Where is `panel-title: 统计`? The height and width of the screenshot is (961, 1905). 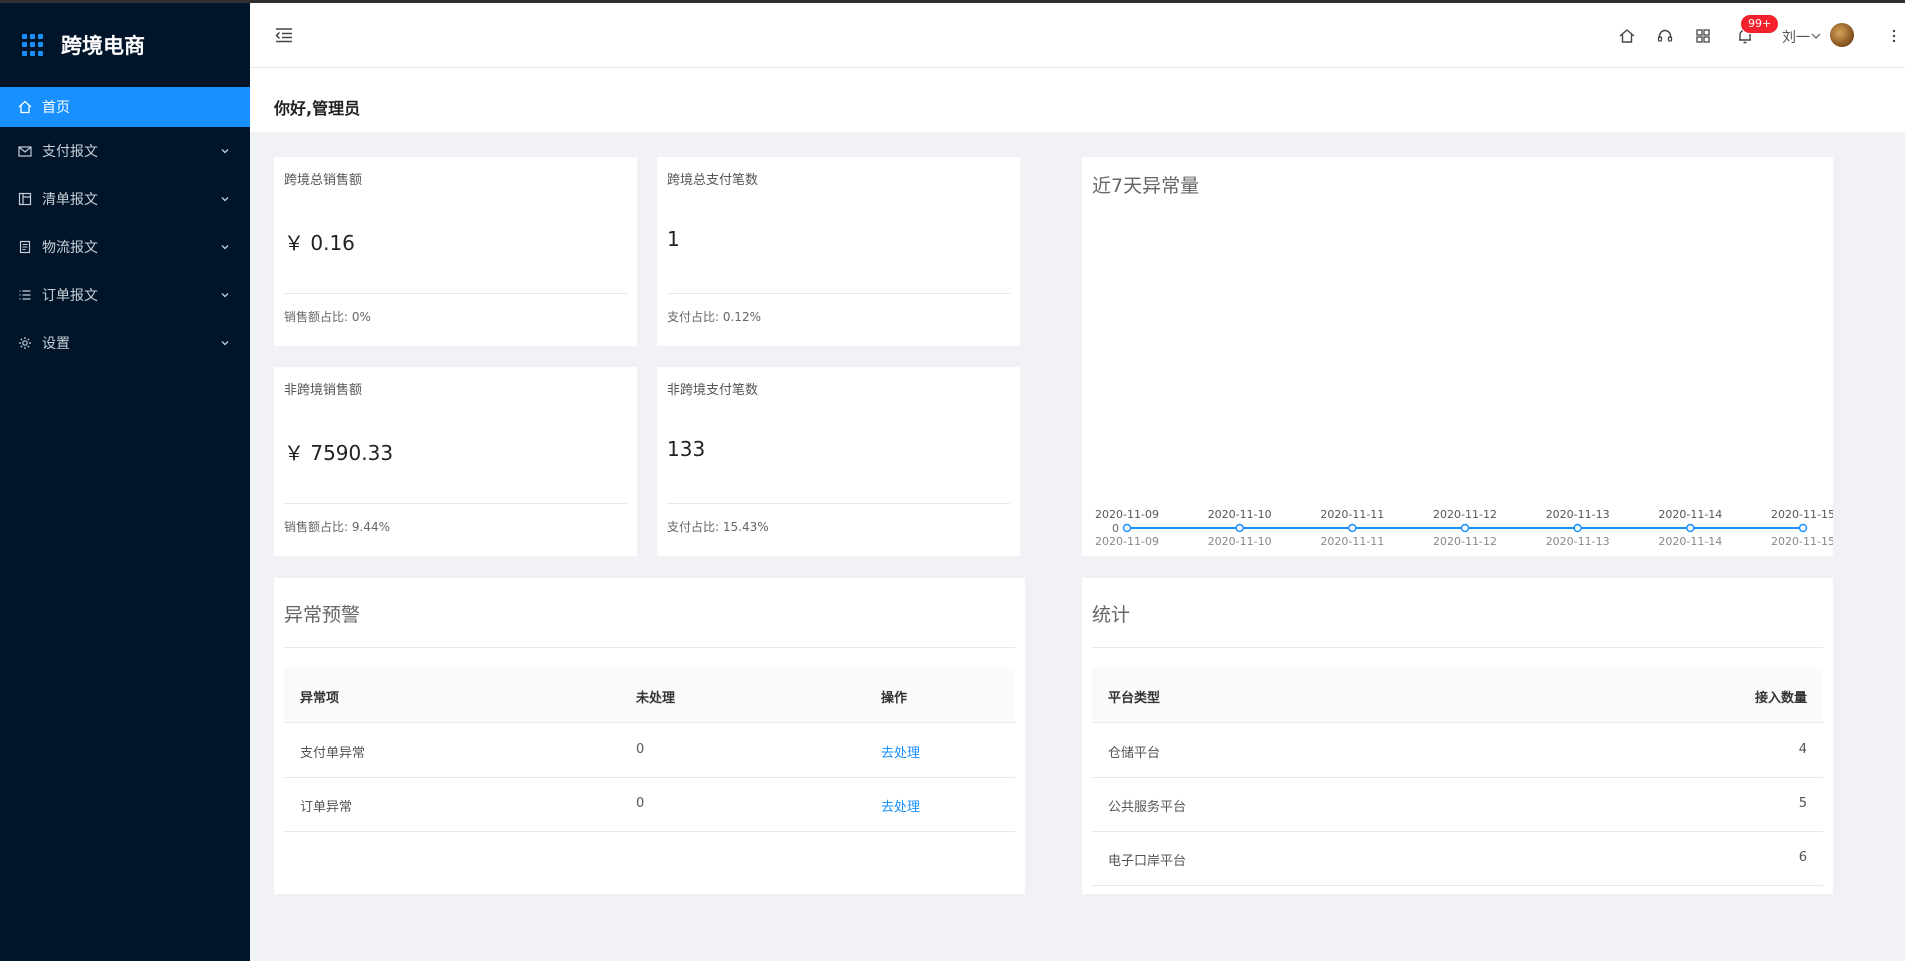 panel-title: 统计 is located at coordinates (1111, 615).